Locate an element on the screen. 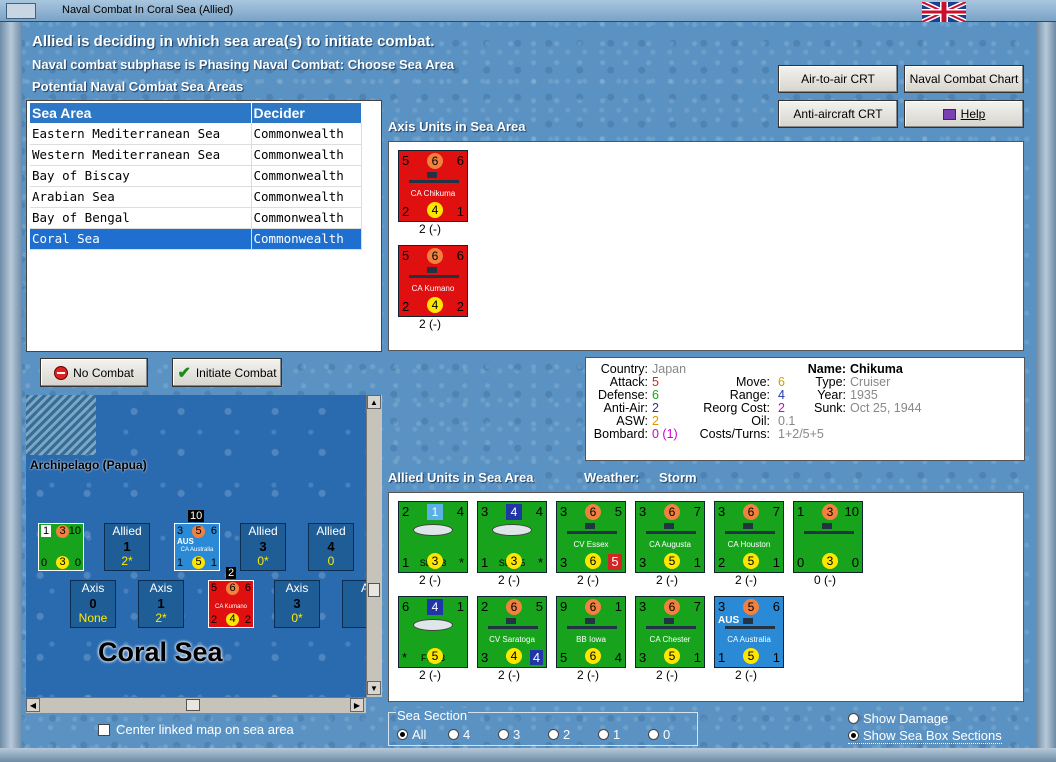  mini-tr: 10 is located at coordinates (74, 531).